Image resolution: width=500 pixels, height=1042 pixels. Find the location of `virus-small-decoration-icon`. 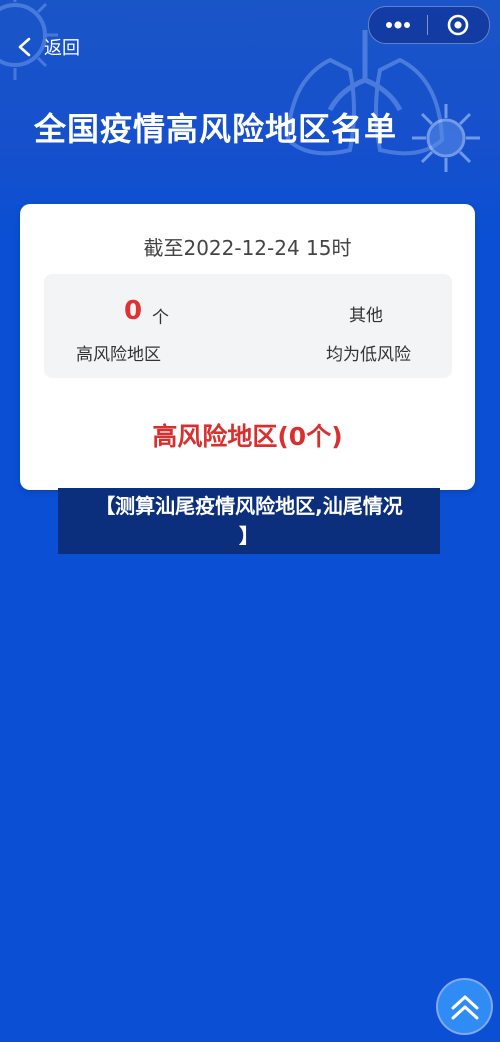

virus-small-decoration-icon is located at coordinates (446, 138).